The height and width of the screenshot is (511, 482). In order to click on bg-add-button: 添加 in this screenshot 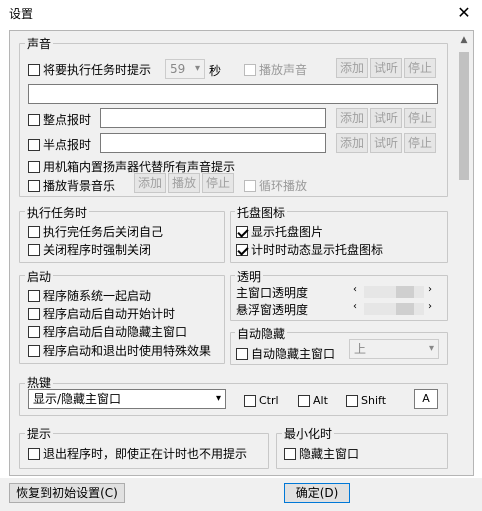, I will do `click(150, 183)`.